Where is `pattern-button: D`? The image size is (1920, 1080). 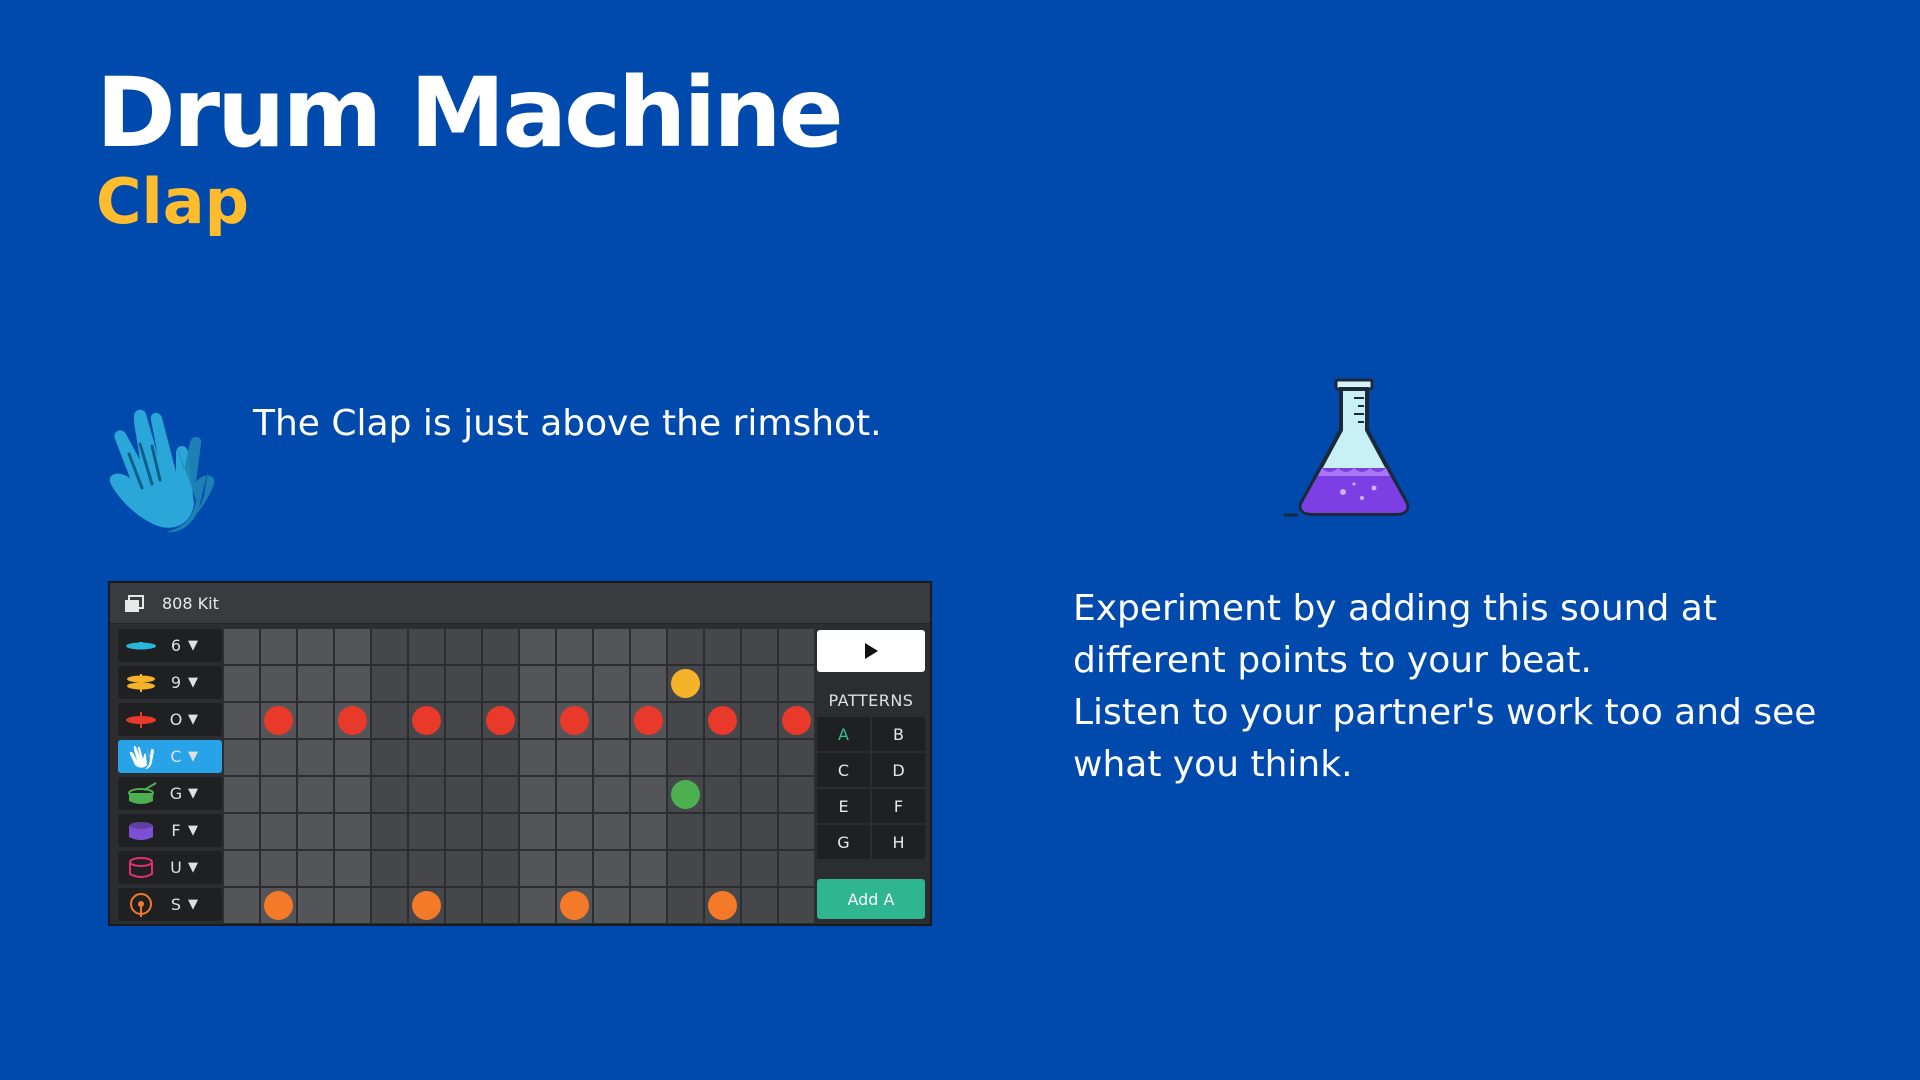
pattern-button: D is located at coordinates (898, 770).